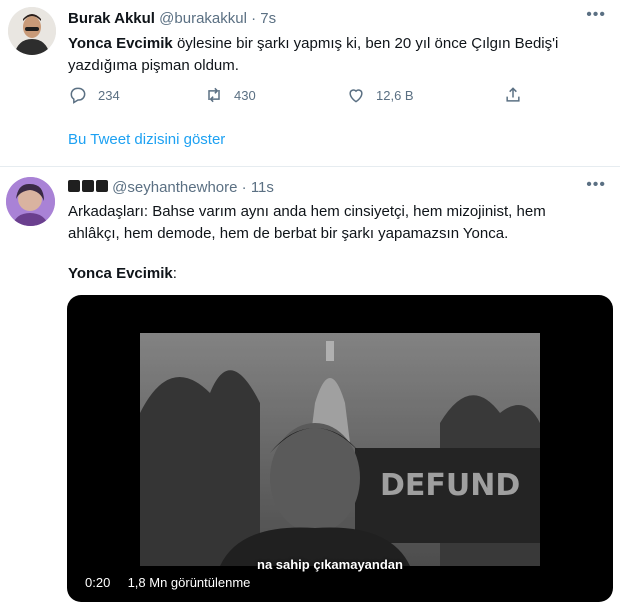 This screenshot has height=604, width=620. Describe the element at coordinates (318, 97) in the screenshot. I see `action-bar: 234 430 12,6 B` at that location.